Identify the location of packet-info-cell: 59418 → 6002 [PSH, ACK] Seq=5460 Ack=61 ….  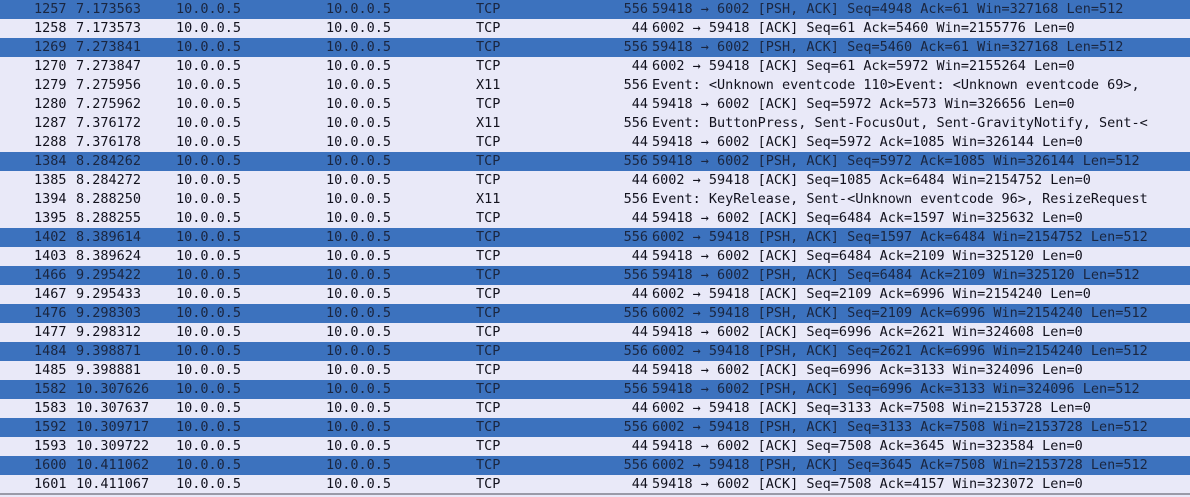
(888, 47).